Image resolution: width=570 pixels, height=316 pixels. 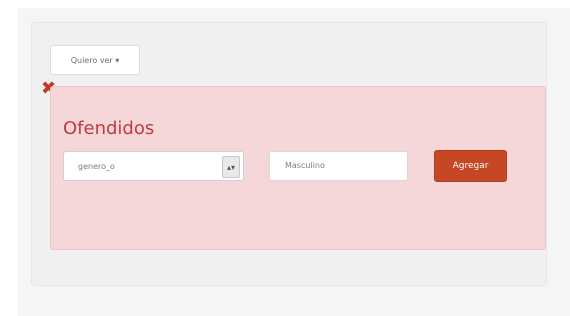 What do you see at coordinates (153, 166) in the screenshot?
I see `gender-select: genero_o ▴▾` at bounding box center [153, 166].